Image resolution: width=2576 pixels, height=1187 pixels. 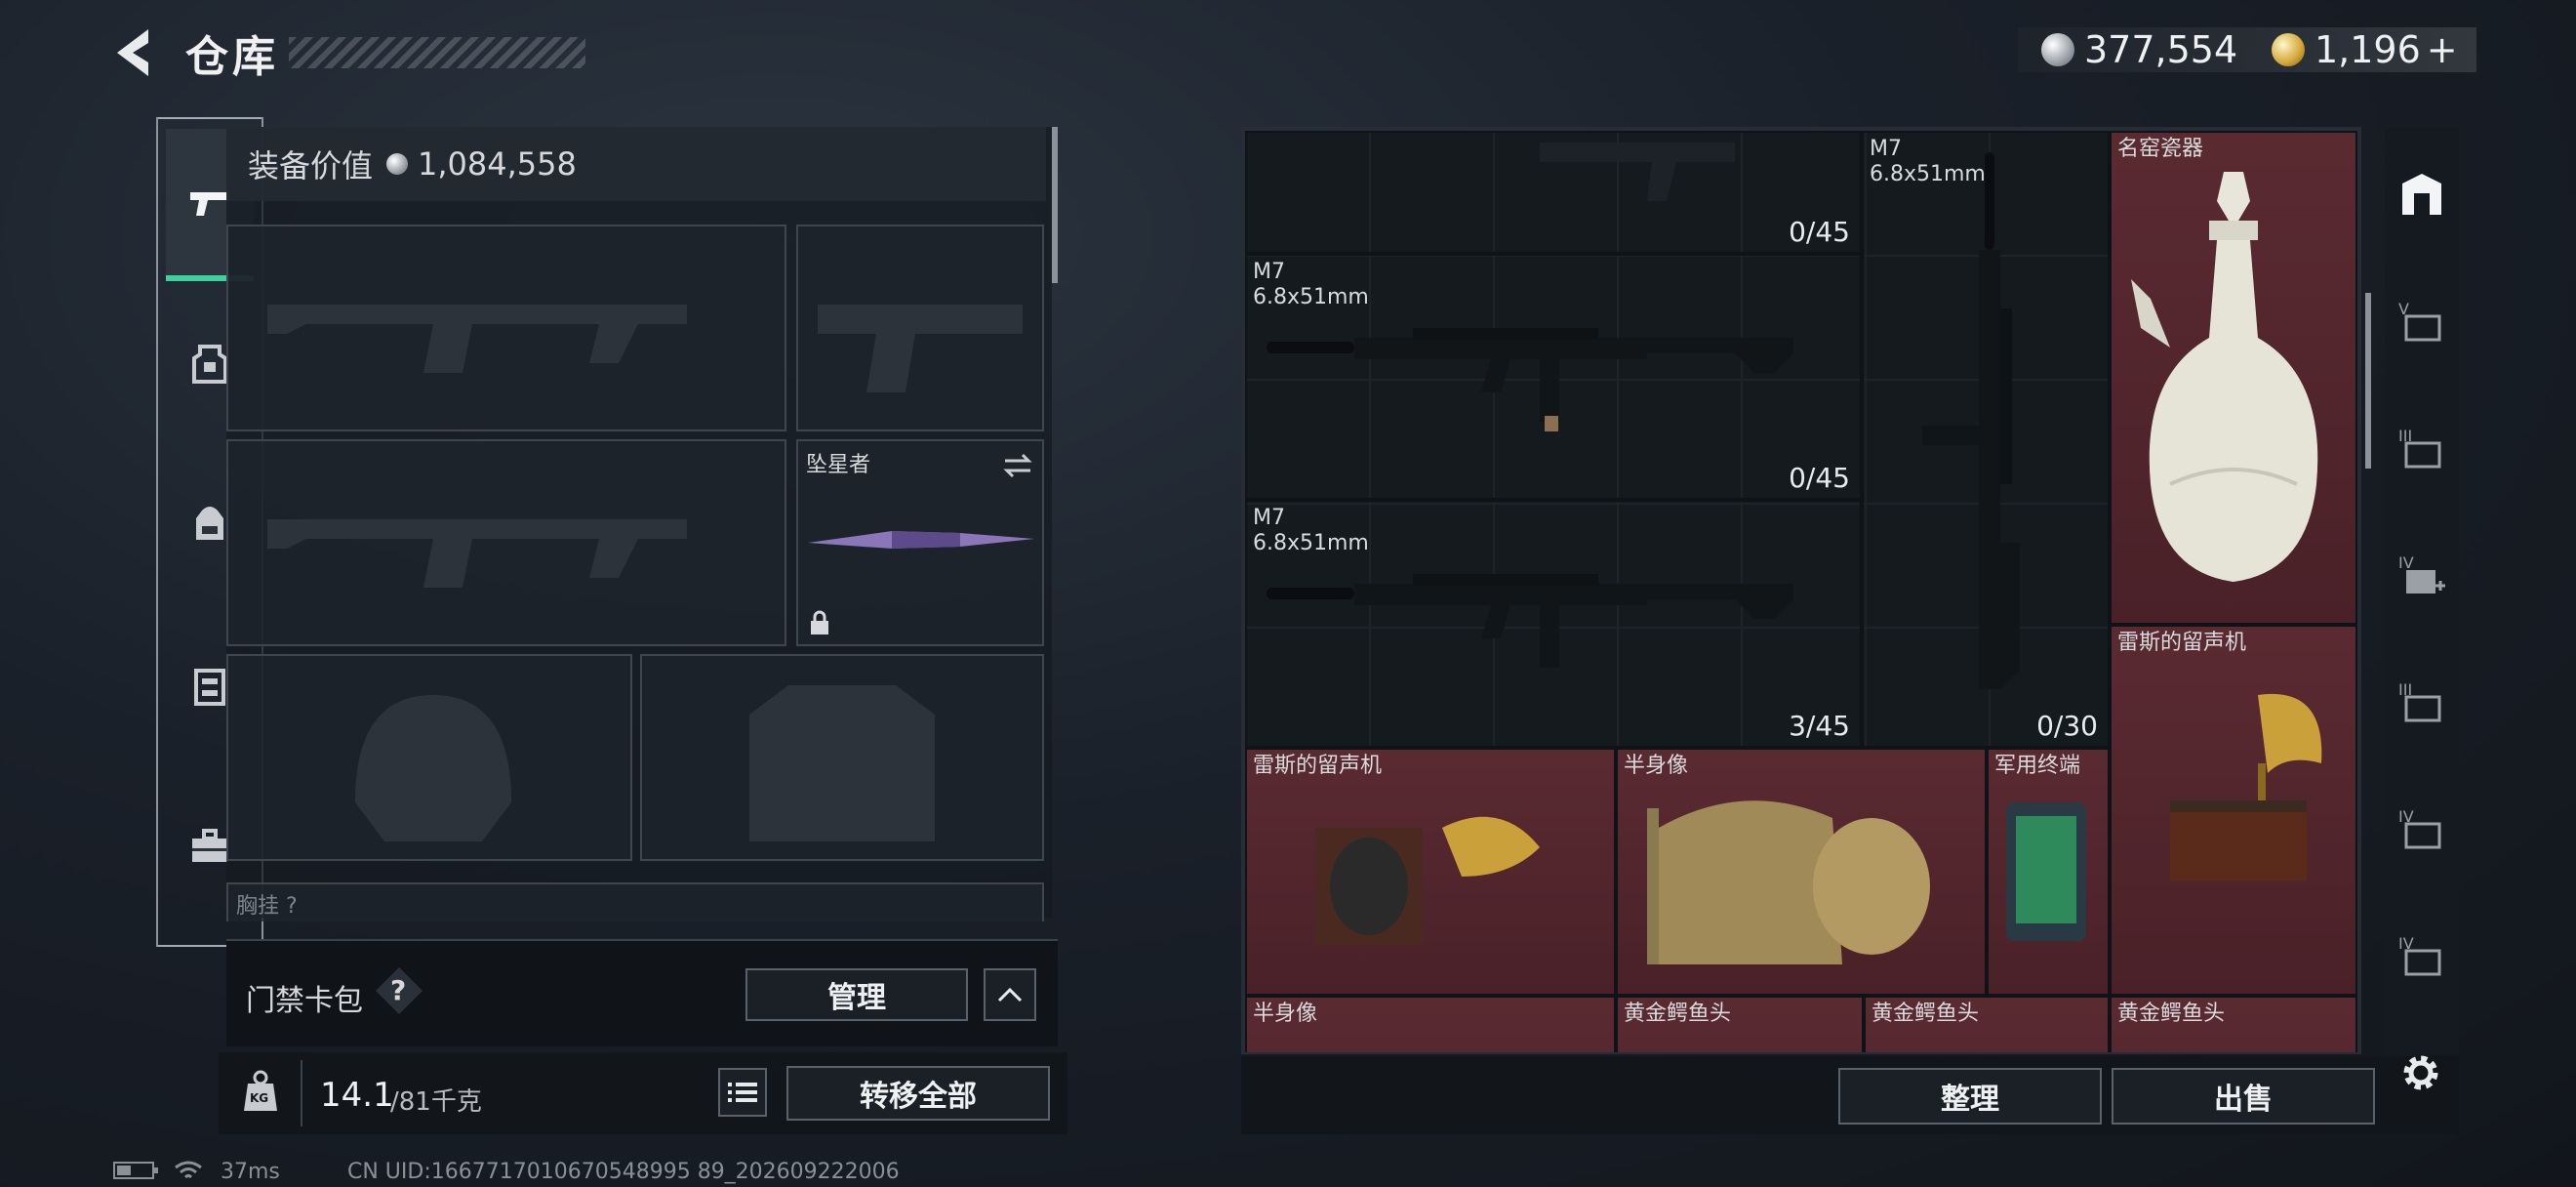 What do you see at coordinates (1970, 1096) in the screenshot?
I see `sort-button: 整理` at bounding box center [1970, 1096].